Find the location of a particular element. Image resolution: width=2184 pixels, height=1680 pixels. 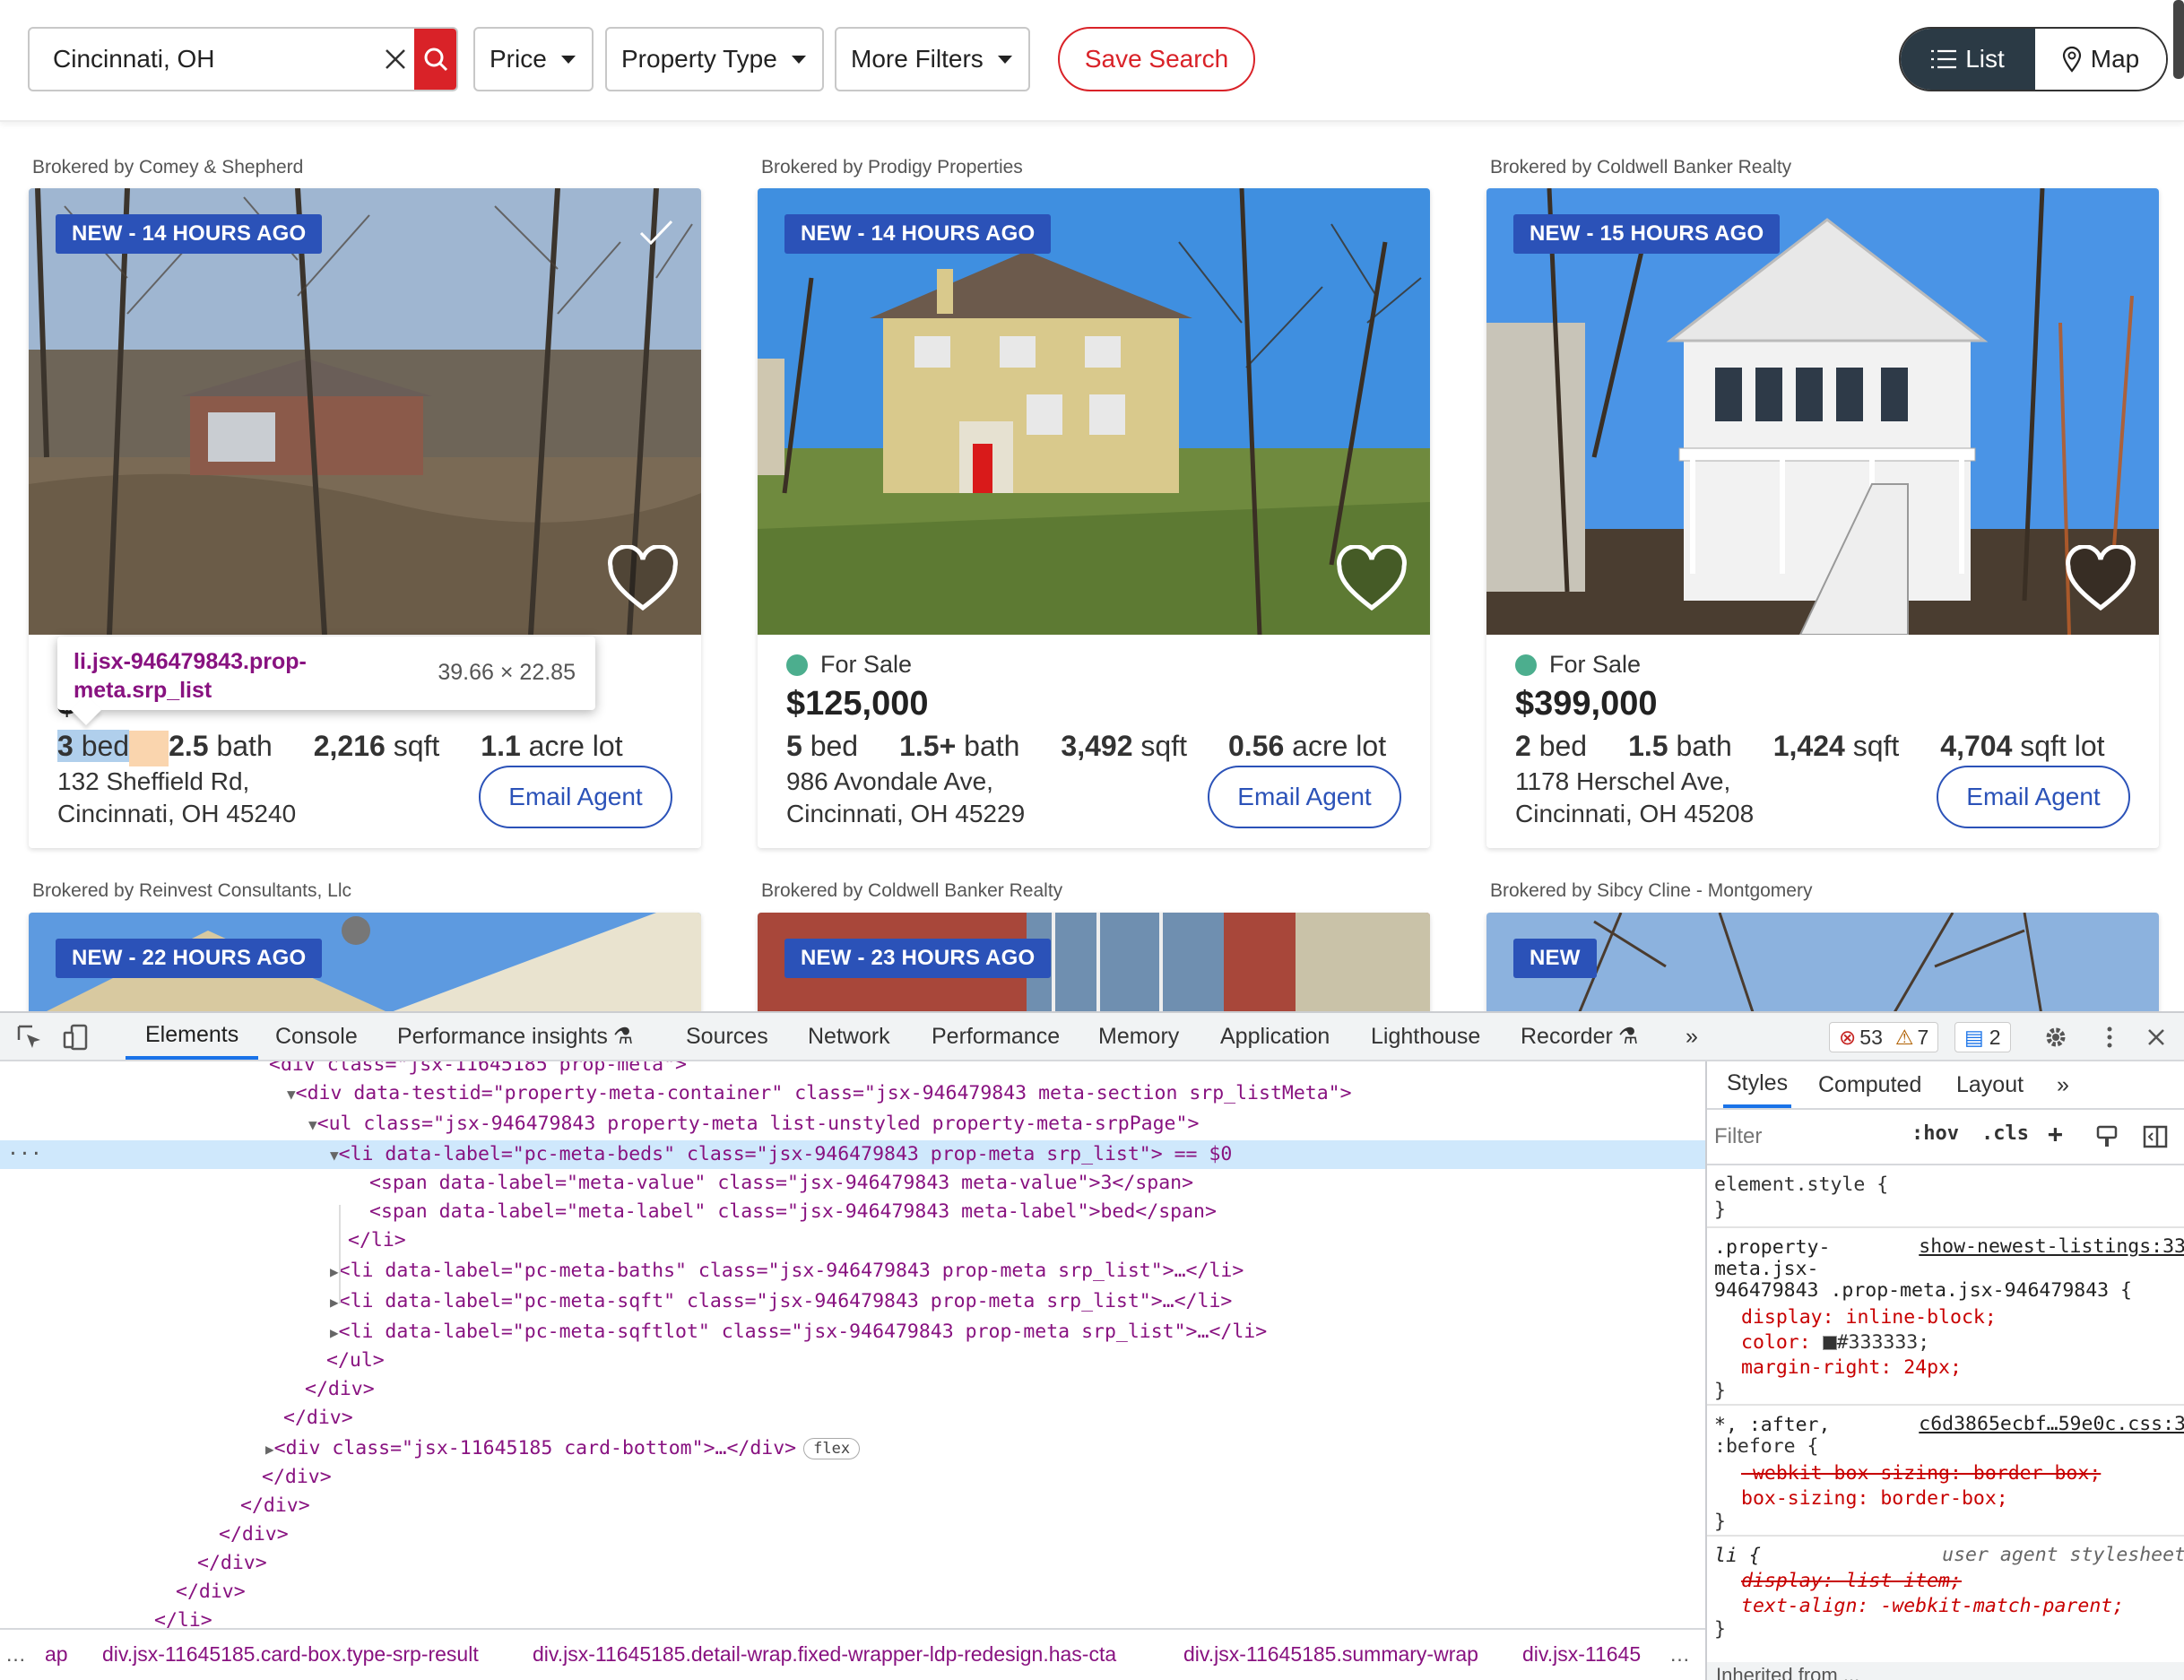

styles-filter-input is located at coordinates (1804, 1137).